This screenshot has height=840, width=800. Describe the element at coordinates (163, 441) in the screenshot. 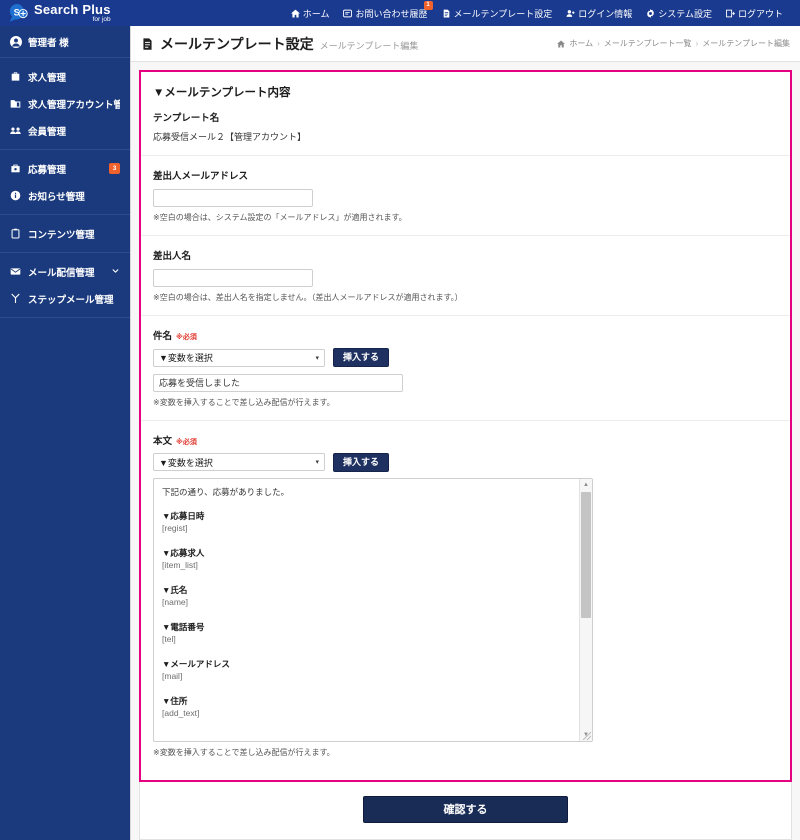

I see `label-text: 本文` at that location.